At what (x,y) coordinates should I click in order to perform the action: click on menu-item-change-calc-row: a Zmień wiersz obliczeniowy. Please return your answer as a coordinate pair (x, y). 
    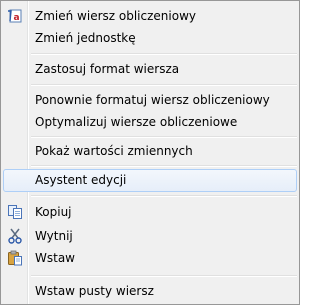
    Looking at the image, I should click on (150, 16).